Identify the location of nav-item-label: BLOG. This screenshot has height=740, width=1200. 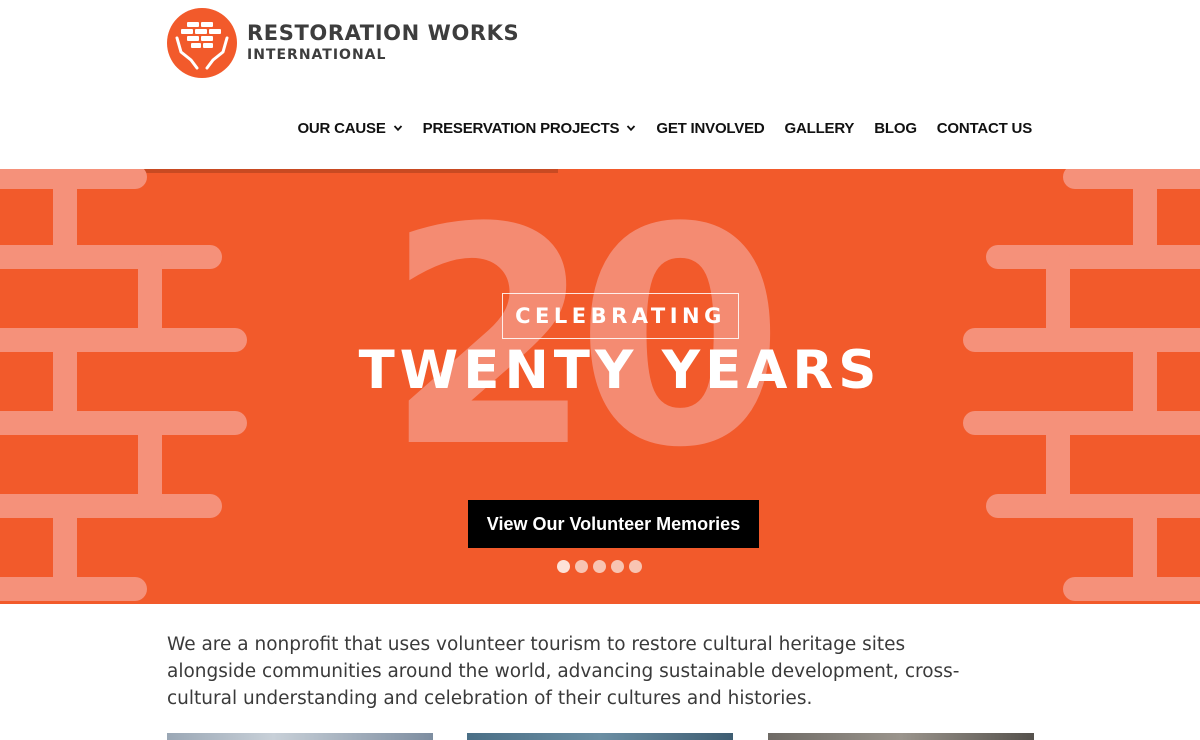
(895, 128).